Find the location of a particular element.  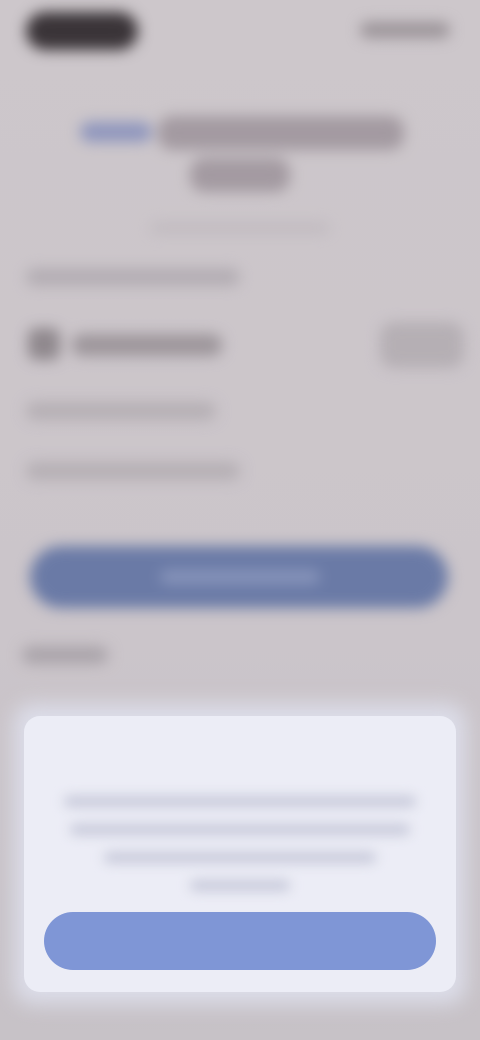

row-icon is located at coordinates (44, 344).